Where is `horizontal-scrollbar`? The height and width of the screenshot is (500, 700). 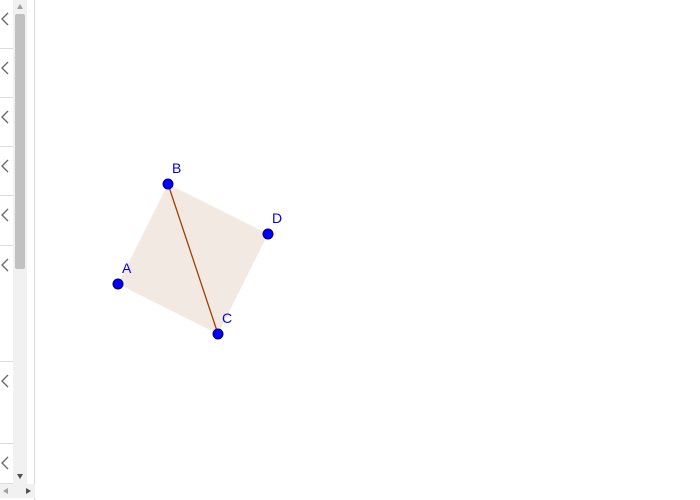 horizontal-scrollbar is located at coordinates (17, 491).